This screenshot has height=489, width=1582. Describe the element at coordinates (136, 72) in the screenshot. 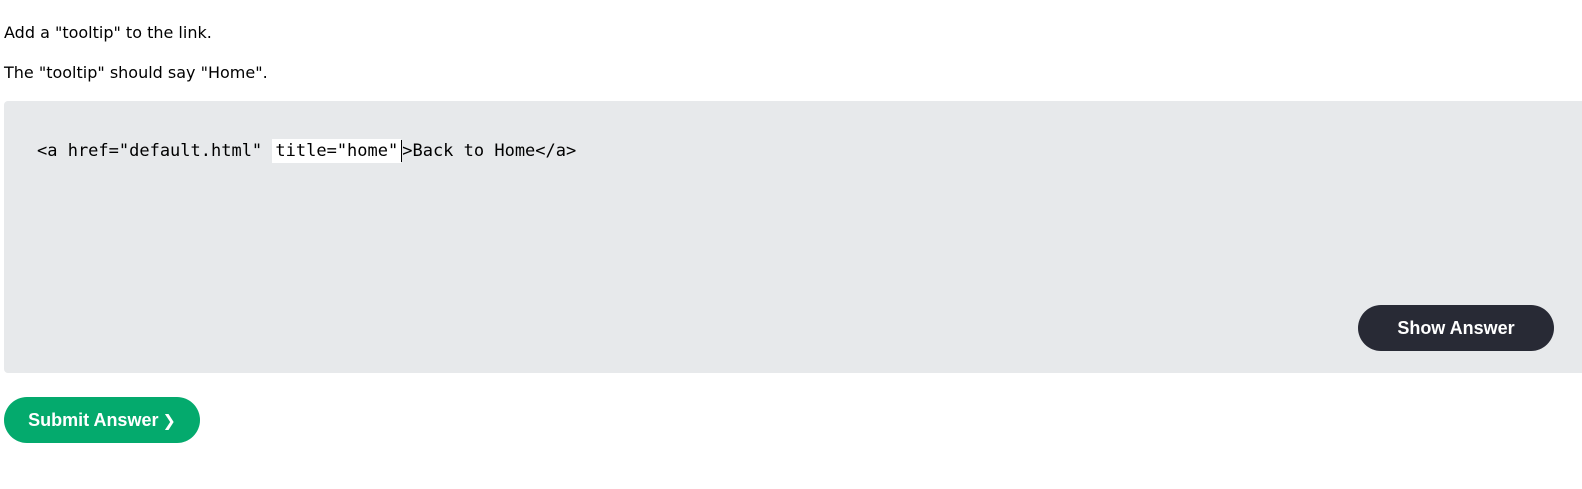

I see `instruction-text-2: The "tooltip" should say "Home".` at that location.